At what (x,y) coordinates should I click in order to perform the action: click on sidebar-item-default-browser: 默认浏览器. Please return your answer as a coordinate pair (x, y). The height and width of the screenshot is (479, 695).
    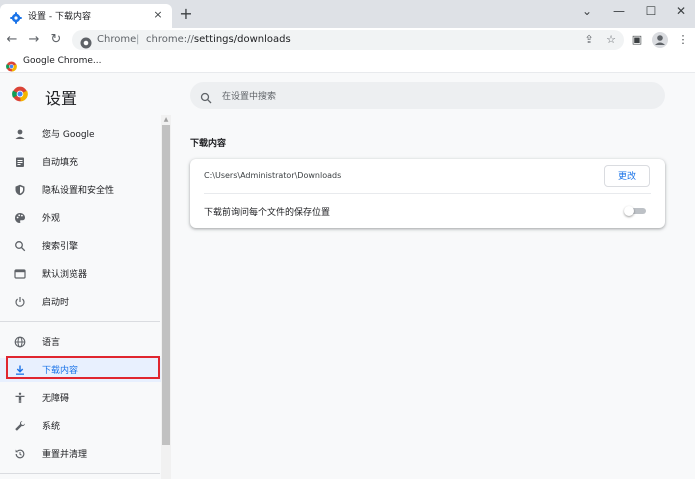
    Looking at the image, I should click on (81, 274).